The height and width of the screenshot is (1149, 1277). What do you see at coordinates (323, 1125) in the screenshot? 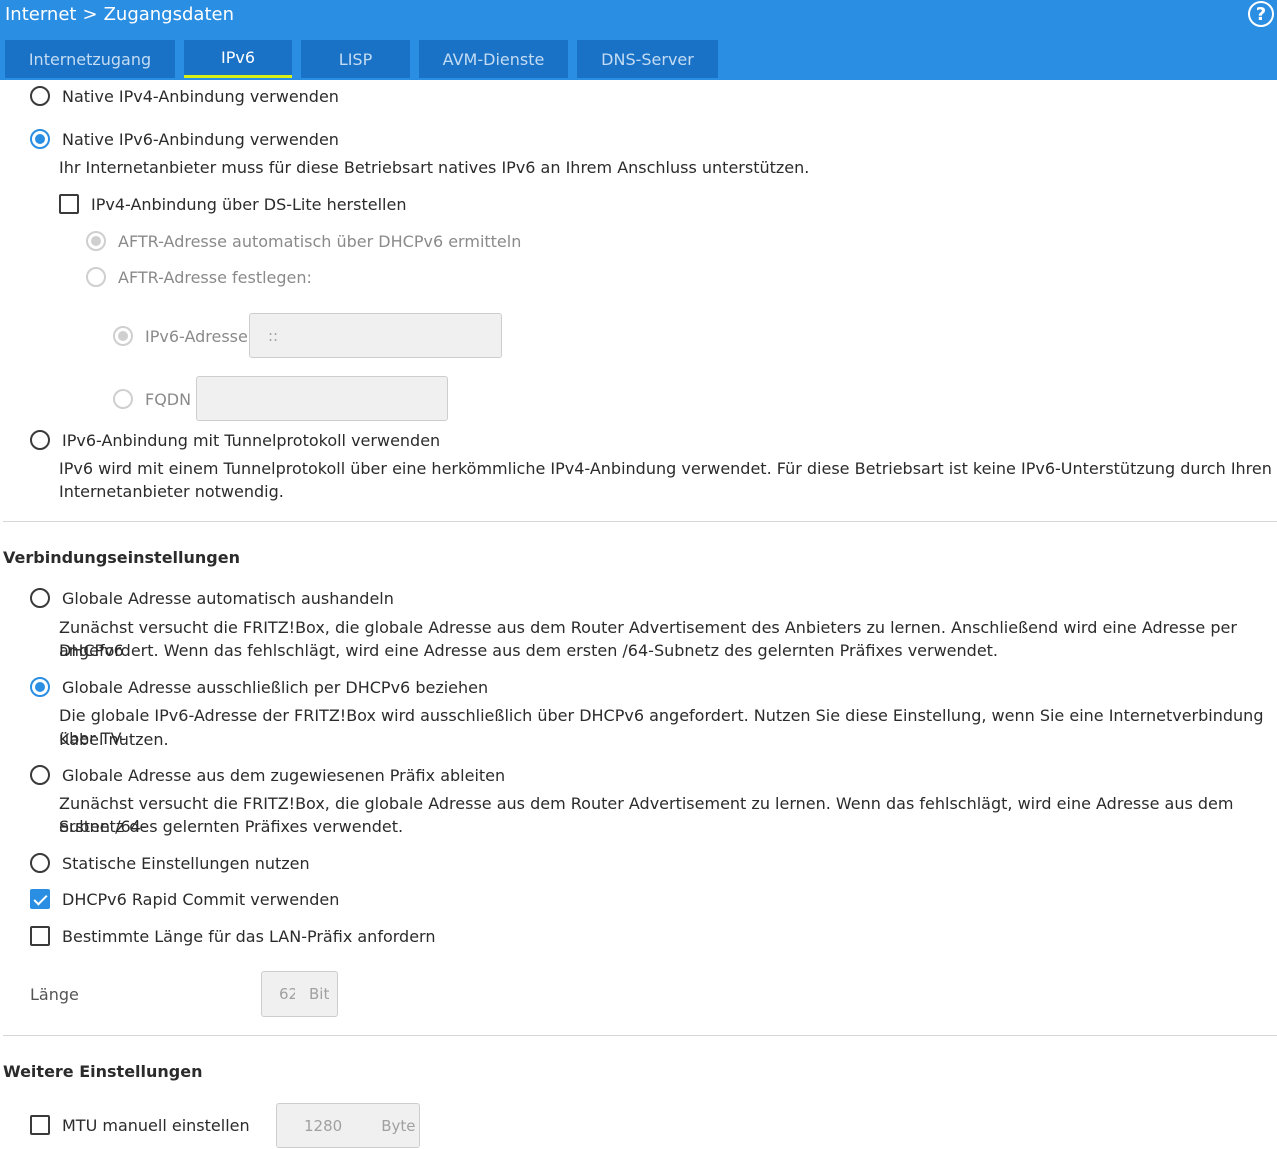
I see `mtu-value: 1280` at bounding box center [323, 1125].